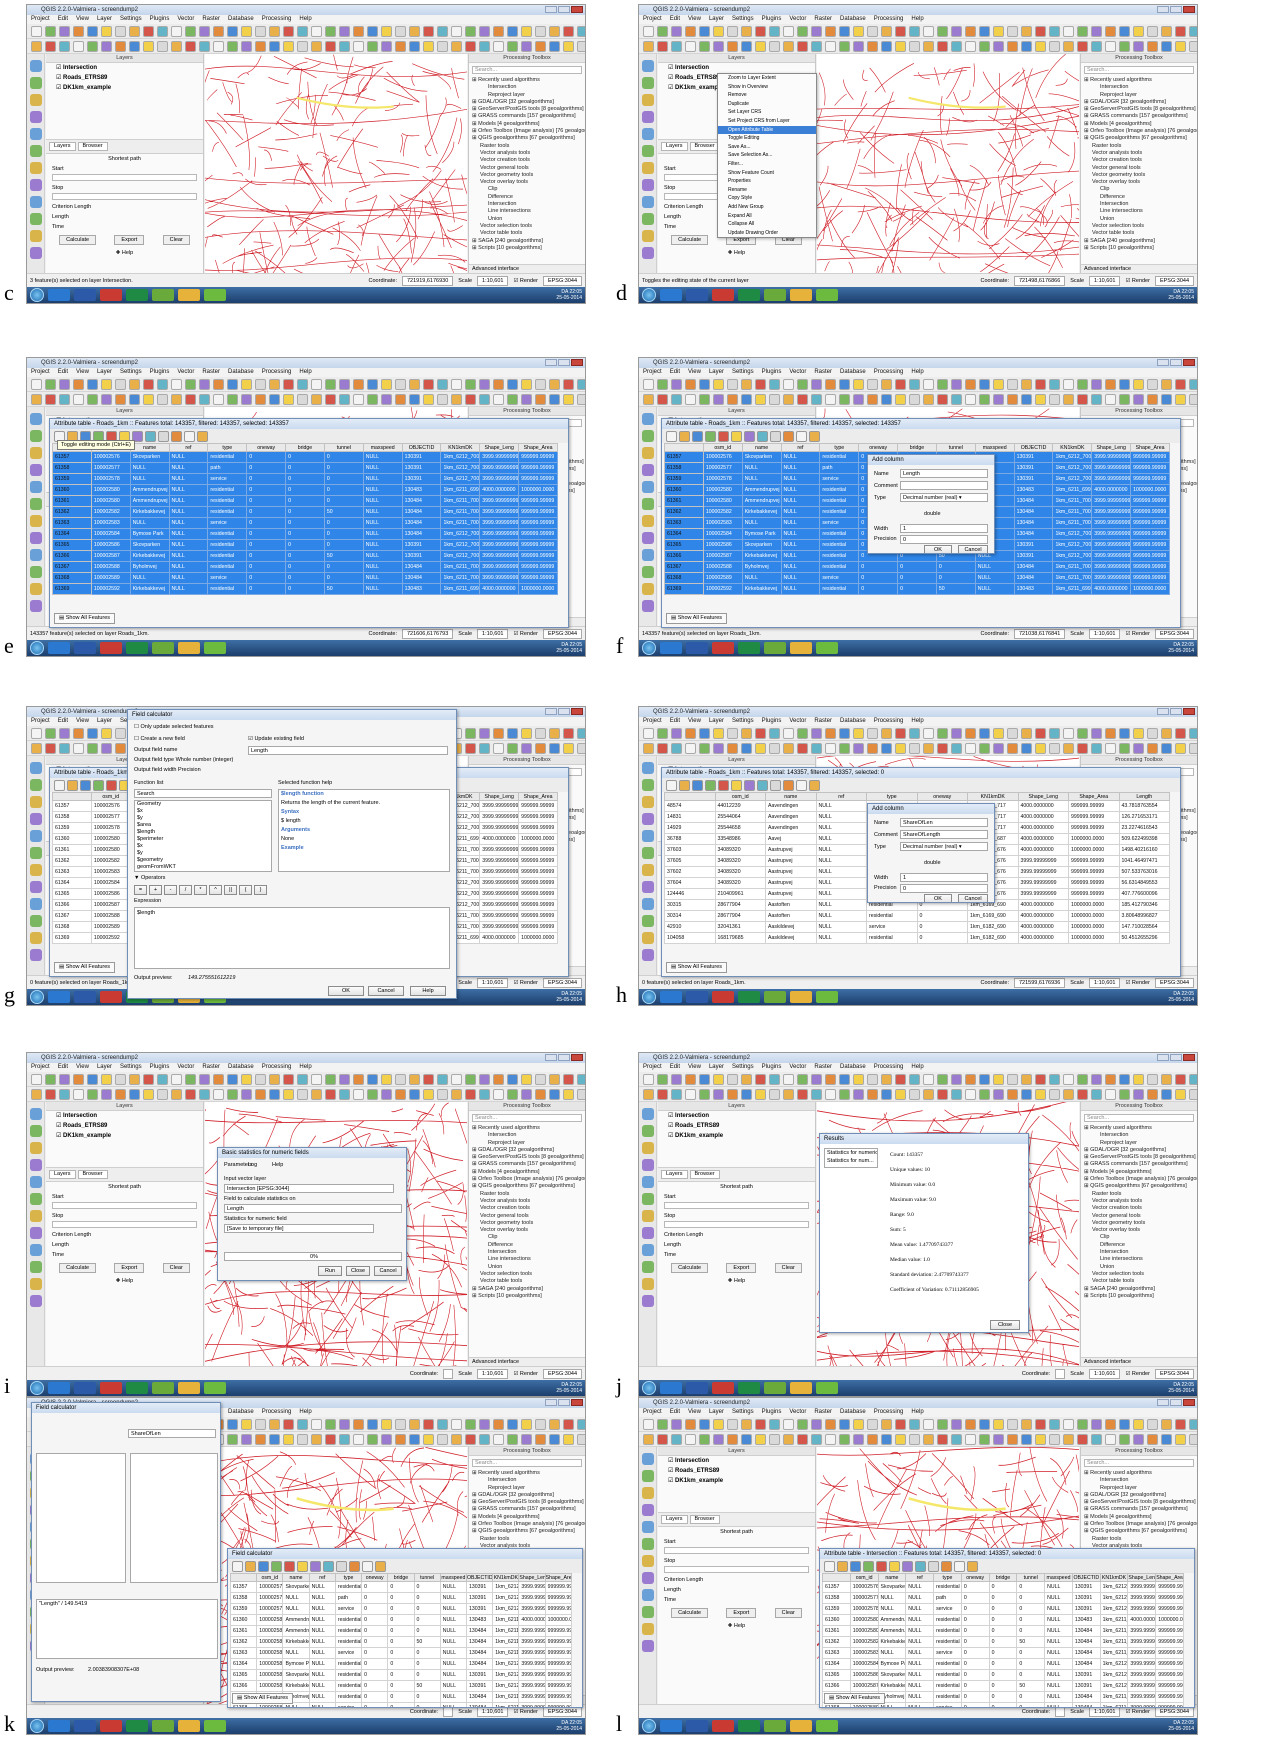 This screenshot has height=1738, width=1267. Describe the element at coordinates (124, 68) in the screenshot. I see `layer-item: ☑ Intersection` at that location.